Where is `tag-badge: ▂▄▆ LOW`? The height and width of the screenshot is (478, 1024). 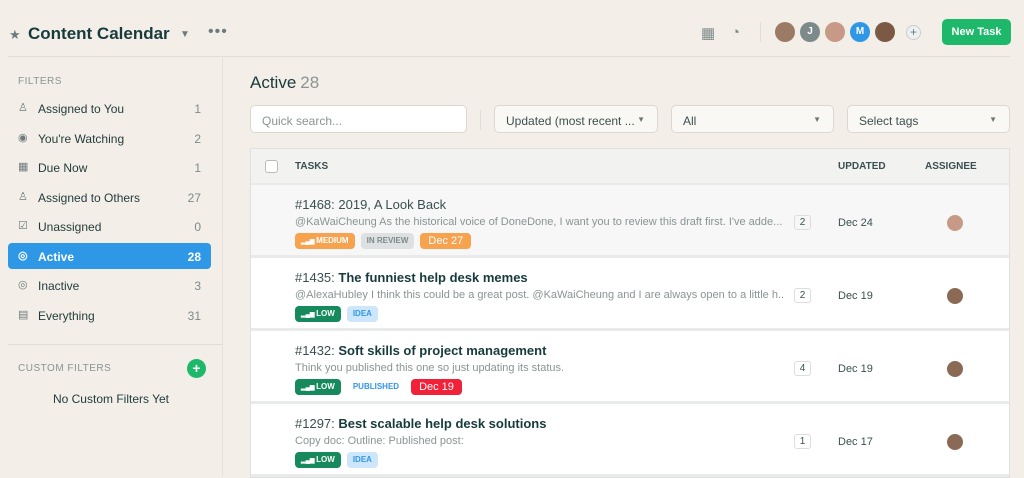
tag-badge: ▂▄▆ LOW is located at coordinates (318, 460).